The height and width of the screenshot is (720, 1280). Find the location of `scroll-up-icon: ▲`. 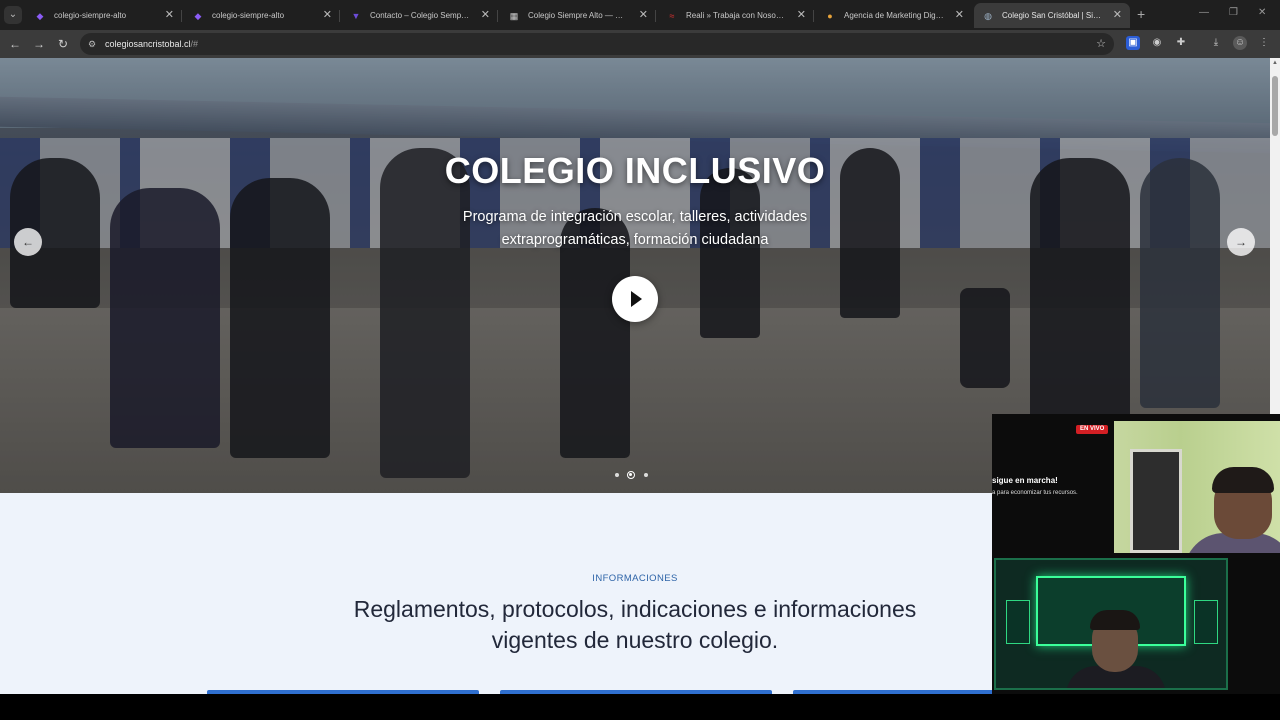

scroll-up-icon: ▲ is located at coordinates (1275, 63).